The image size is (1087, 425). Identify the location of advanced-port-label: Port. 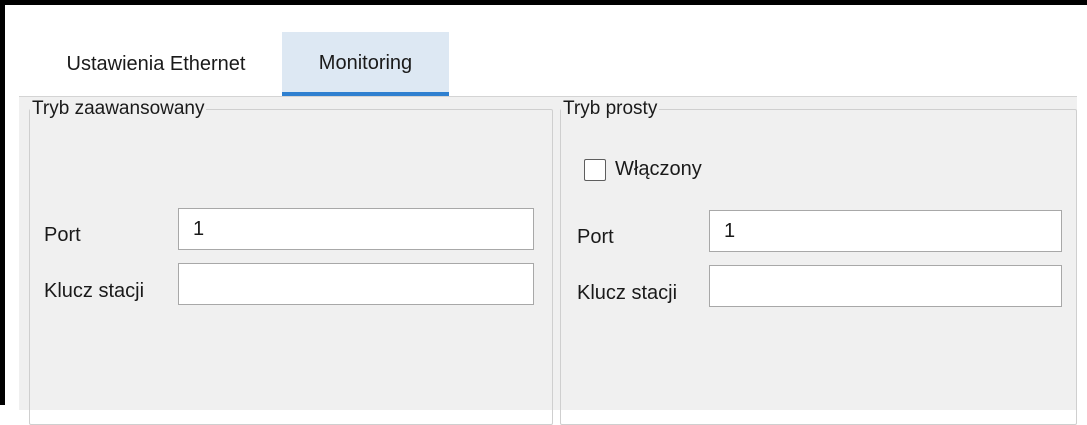
(62, 235).